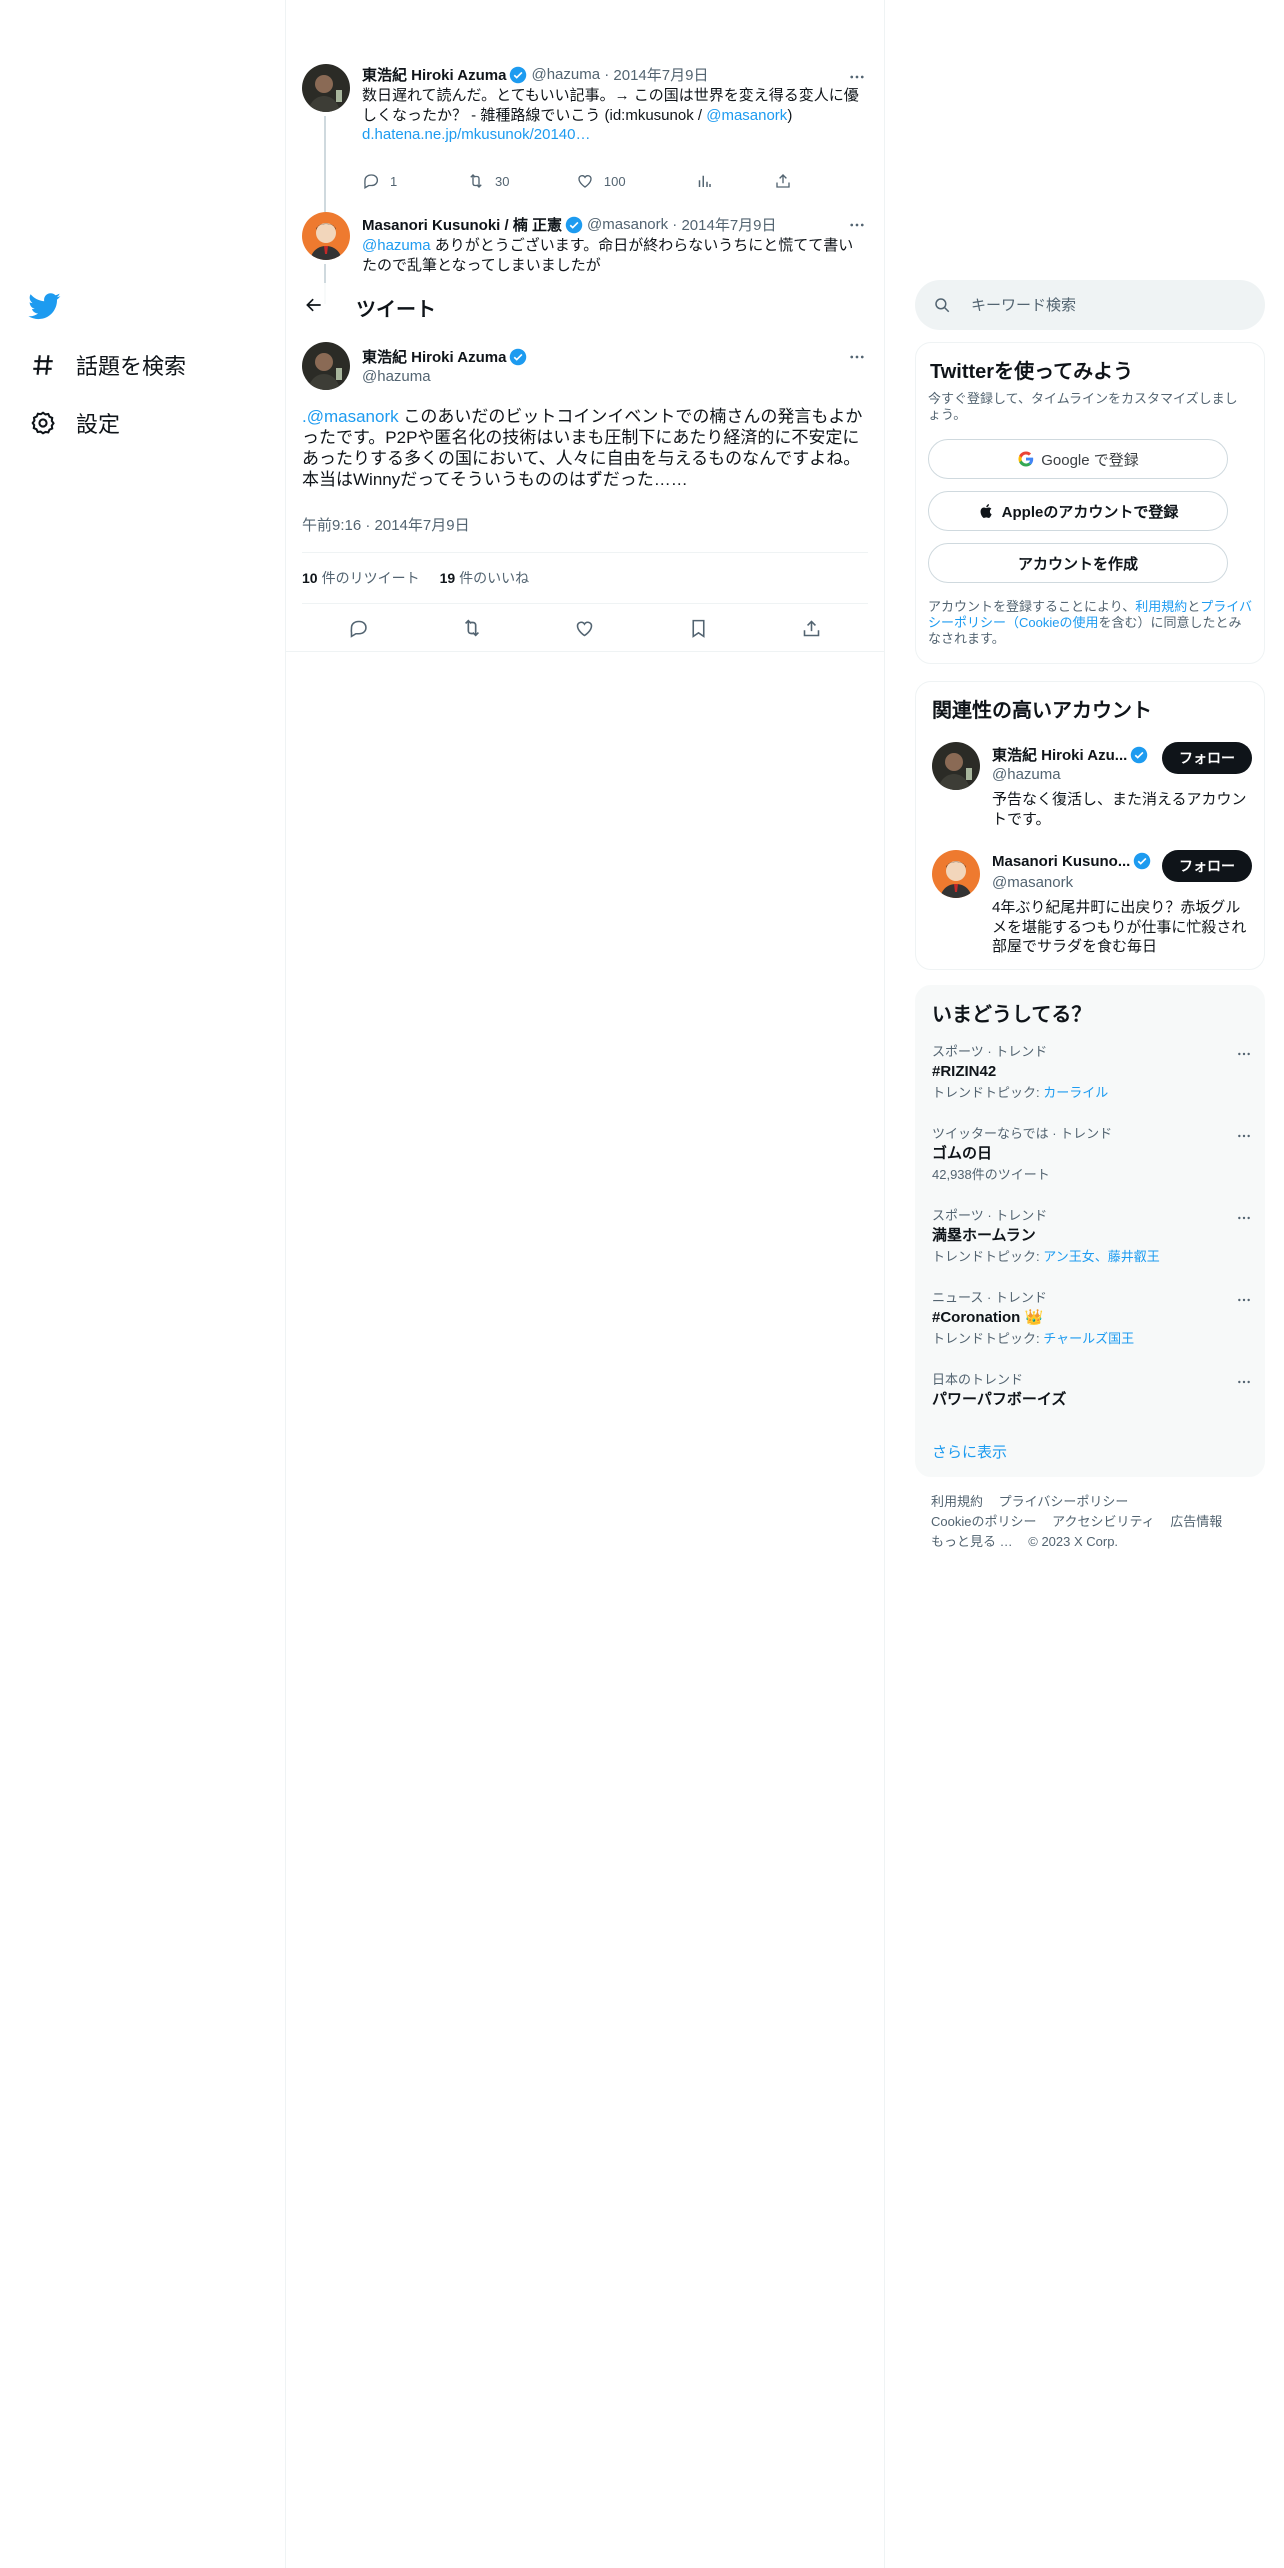  What do you see at coordinates (746, 115) in the screenshot?
I see `mention-link: @masanork` at bounding box center [746, 115].